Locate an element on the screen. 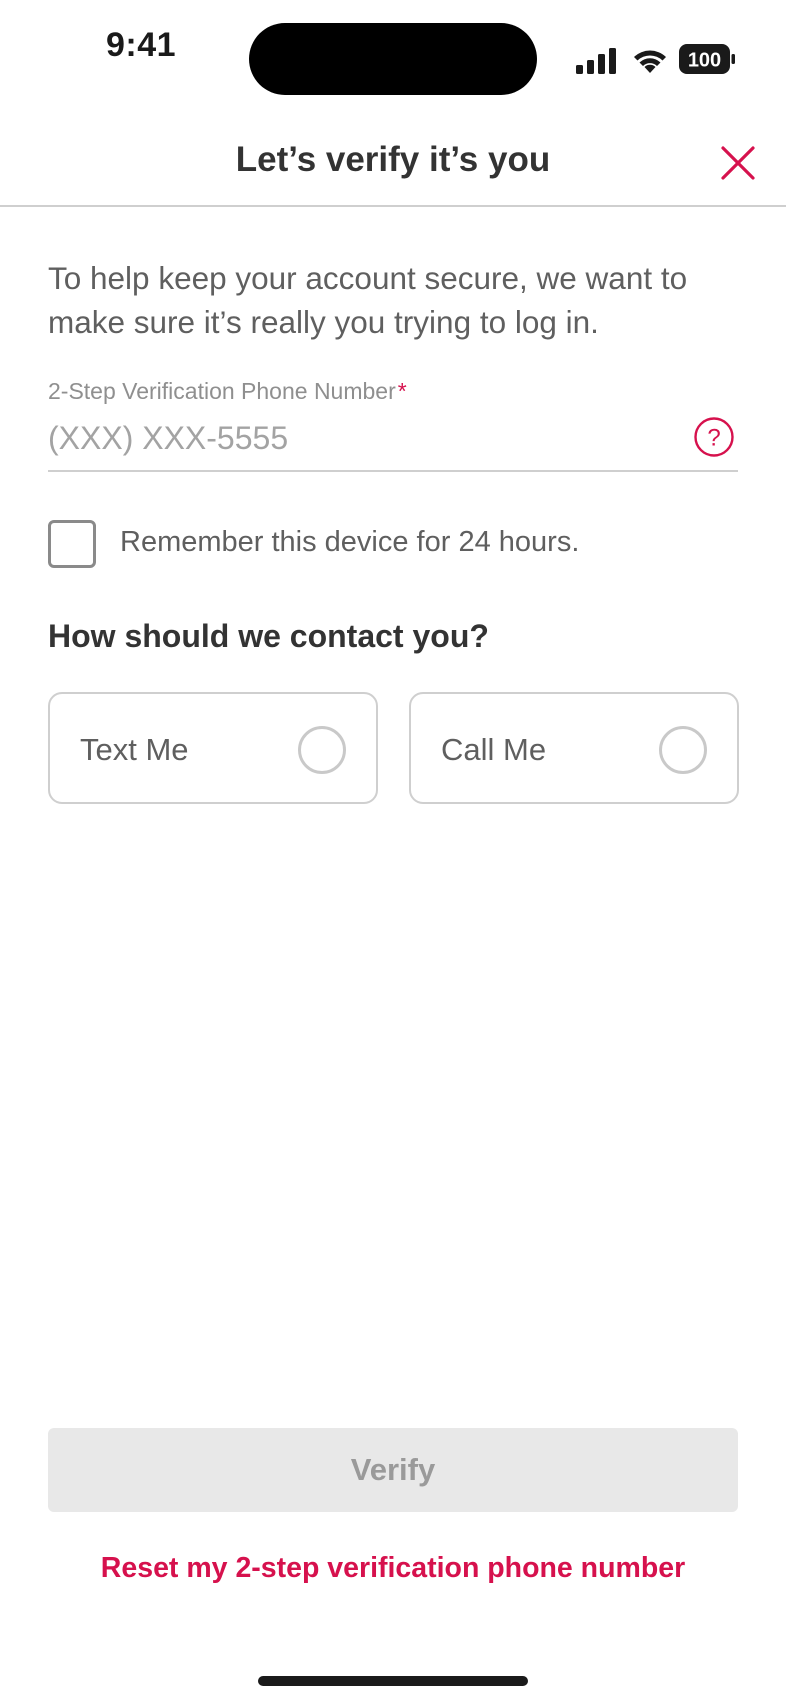 The image size is (786, 1704). question-circle-icon: ? is located at coordinates (714, 437).